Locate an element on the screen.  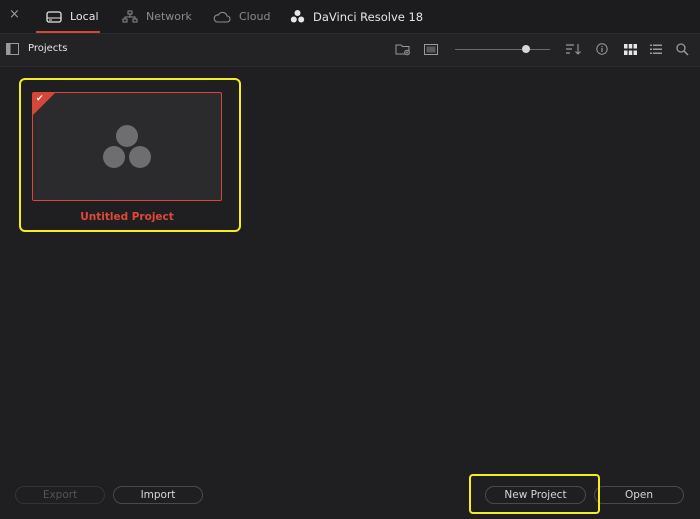
sort-icon is located at coordinates (573, 49).